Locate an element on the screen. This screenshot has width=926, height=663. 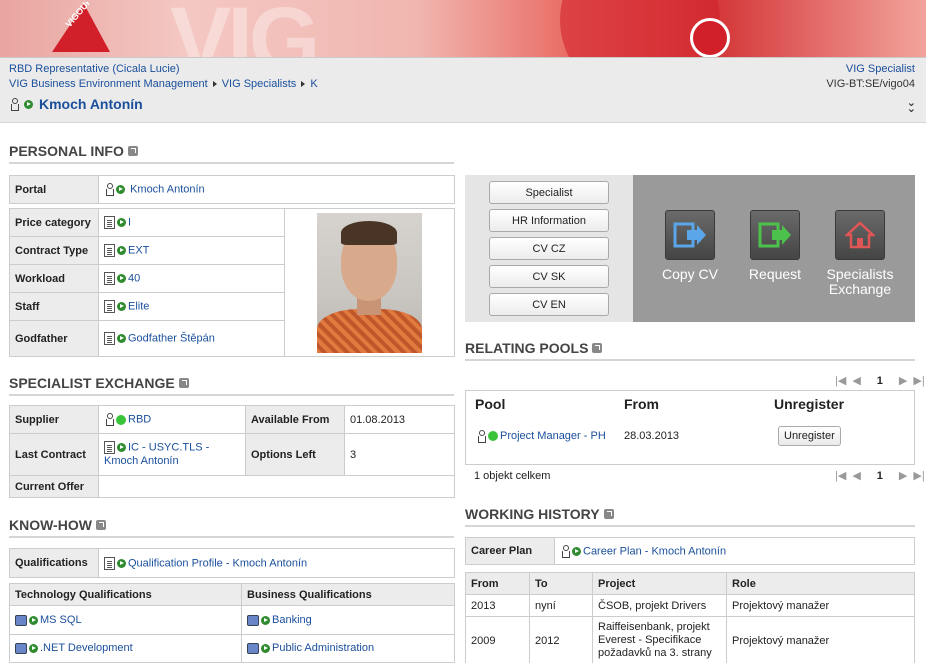
specialist-exchange-title: SPECIALIST EXCHANGE is located at coordinates (231, 385).